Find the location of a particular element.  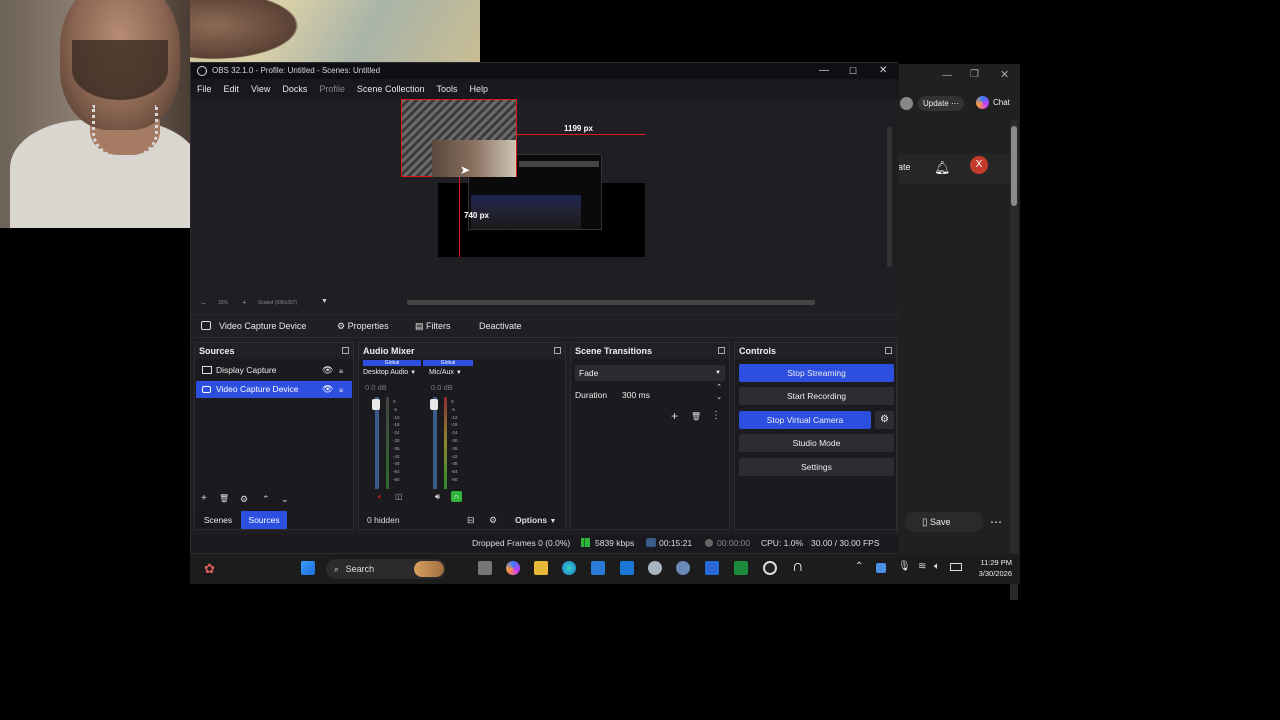

more-options-icon: ⋯ is located at coordinates (998, 522).